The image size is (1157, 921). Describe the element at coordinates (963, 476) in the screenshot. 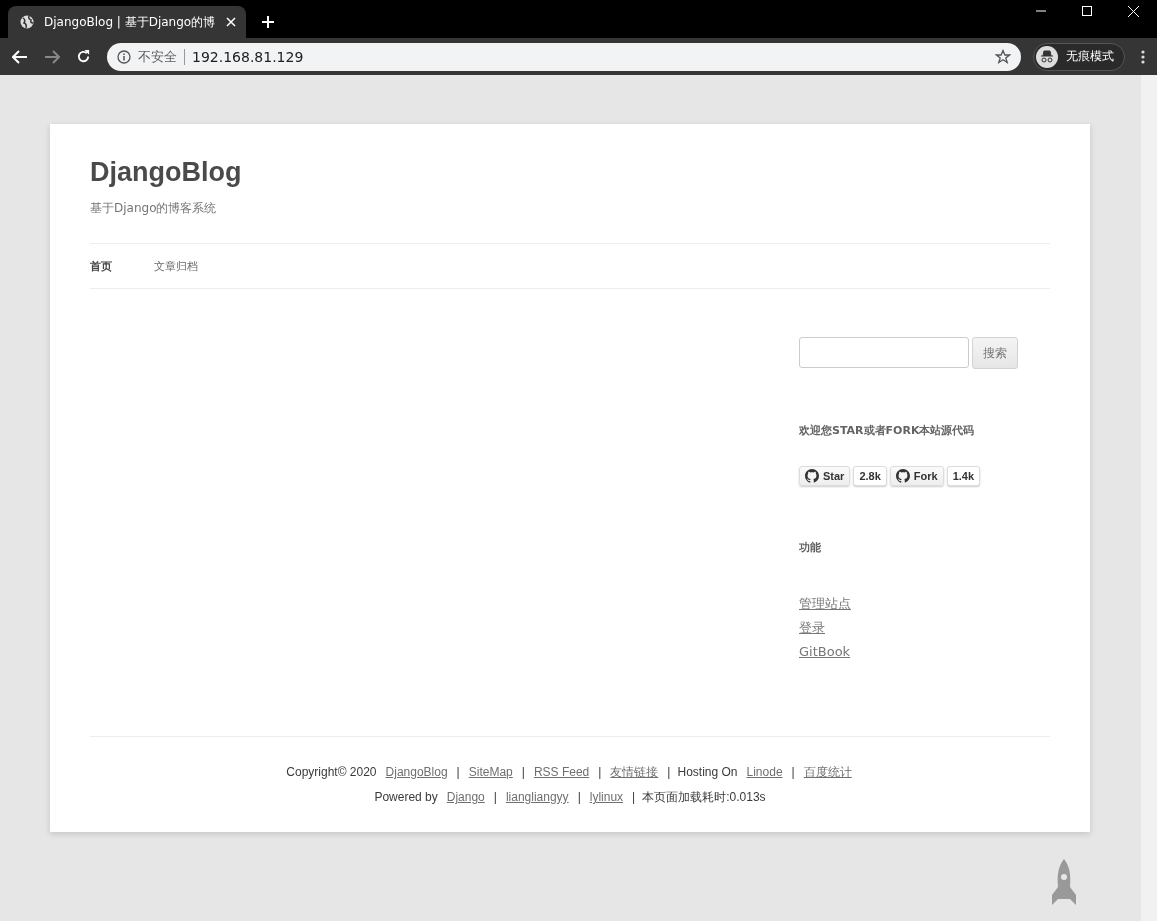

I see `github-count: 1.4k` at that location.